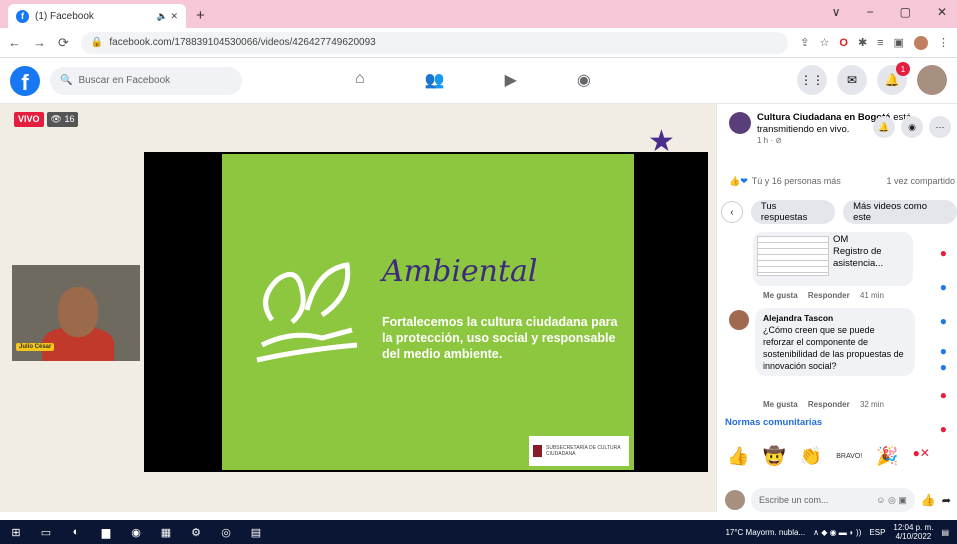 The image size is (957, 544). I want to click on obs-icon: ◎, so click(226, 532).